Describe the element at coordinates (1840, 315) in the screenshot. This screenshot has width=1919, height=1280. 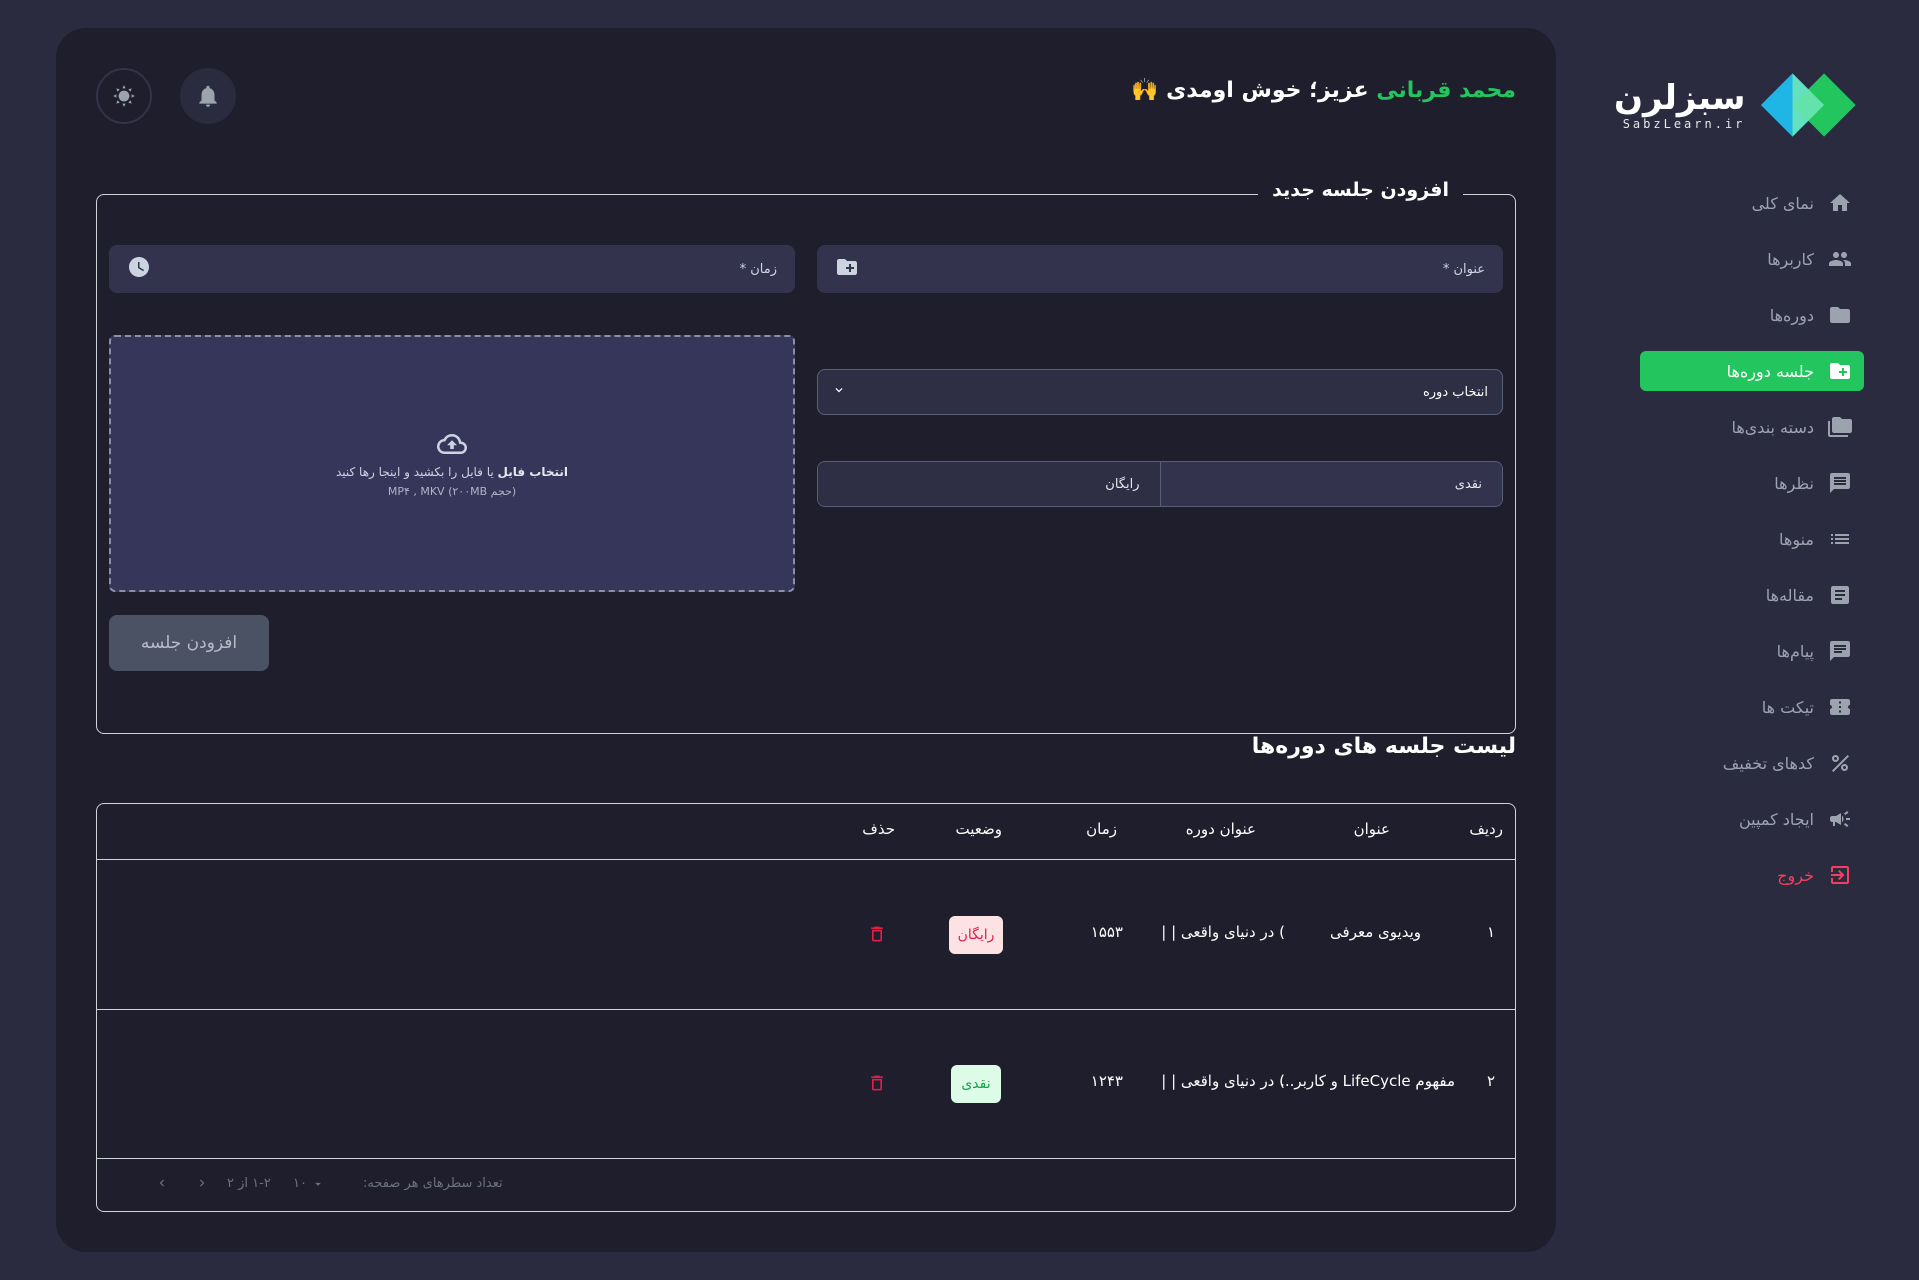
I see `folder-icon` at that location.